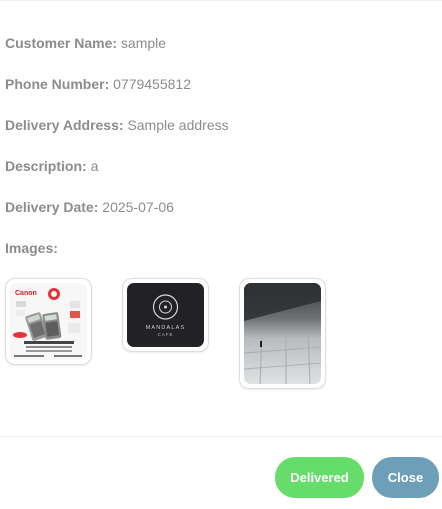  Describe the element at coordinates (220, 96) in the screenshot. I see `detail-phone-number: Phone Number: 0779455812` at that location.